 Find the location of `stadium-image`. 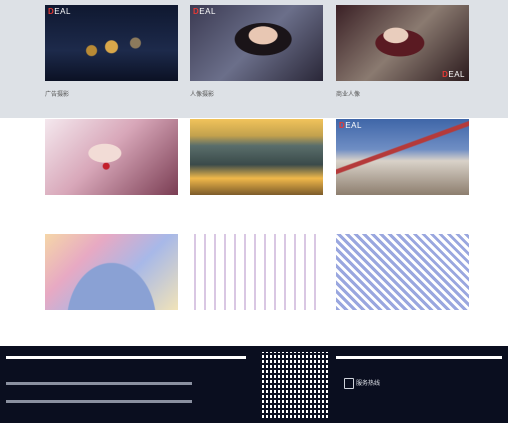

stadium-image is located at coordinates (256, 157).